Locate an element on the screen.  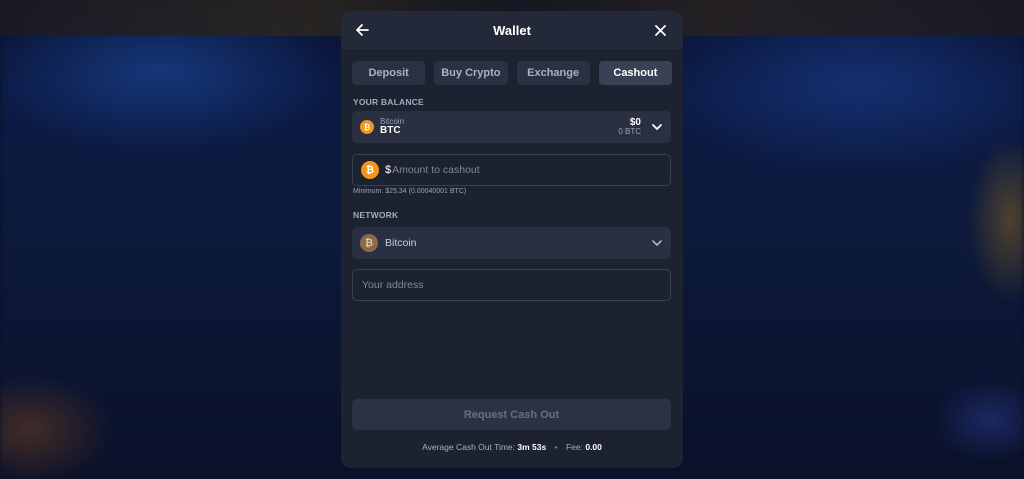
modal-header: Wallet is located at coordinates (512, 30).